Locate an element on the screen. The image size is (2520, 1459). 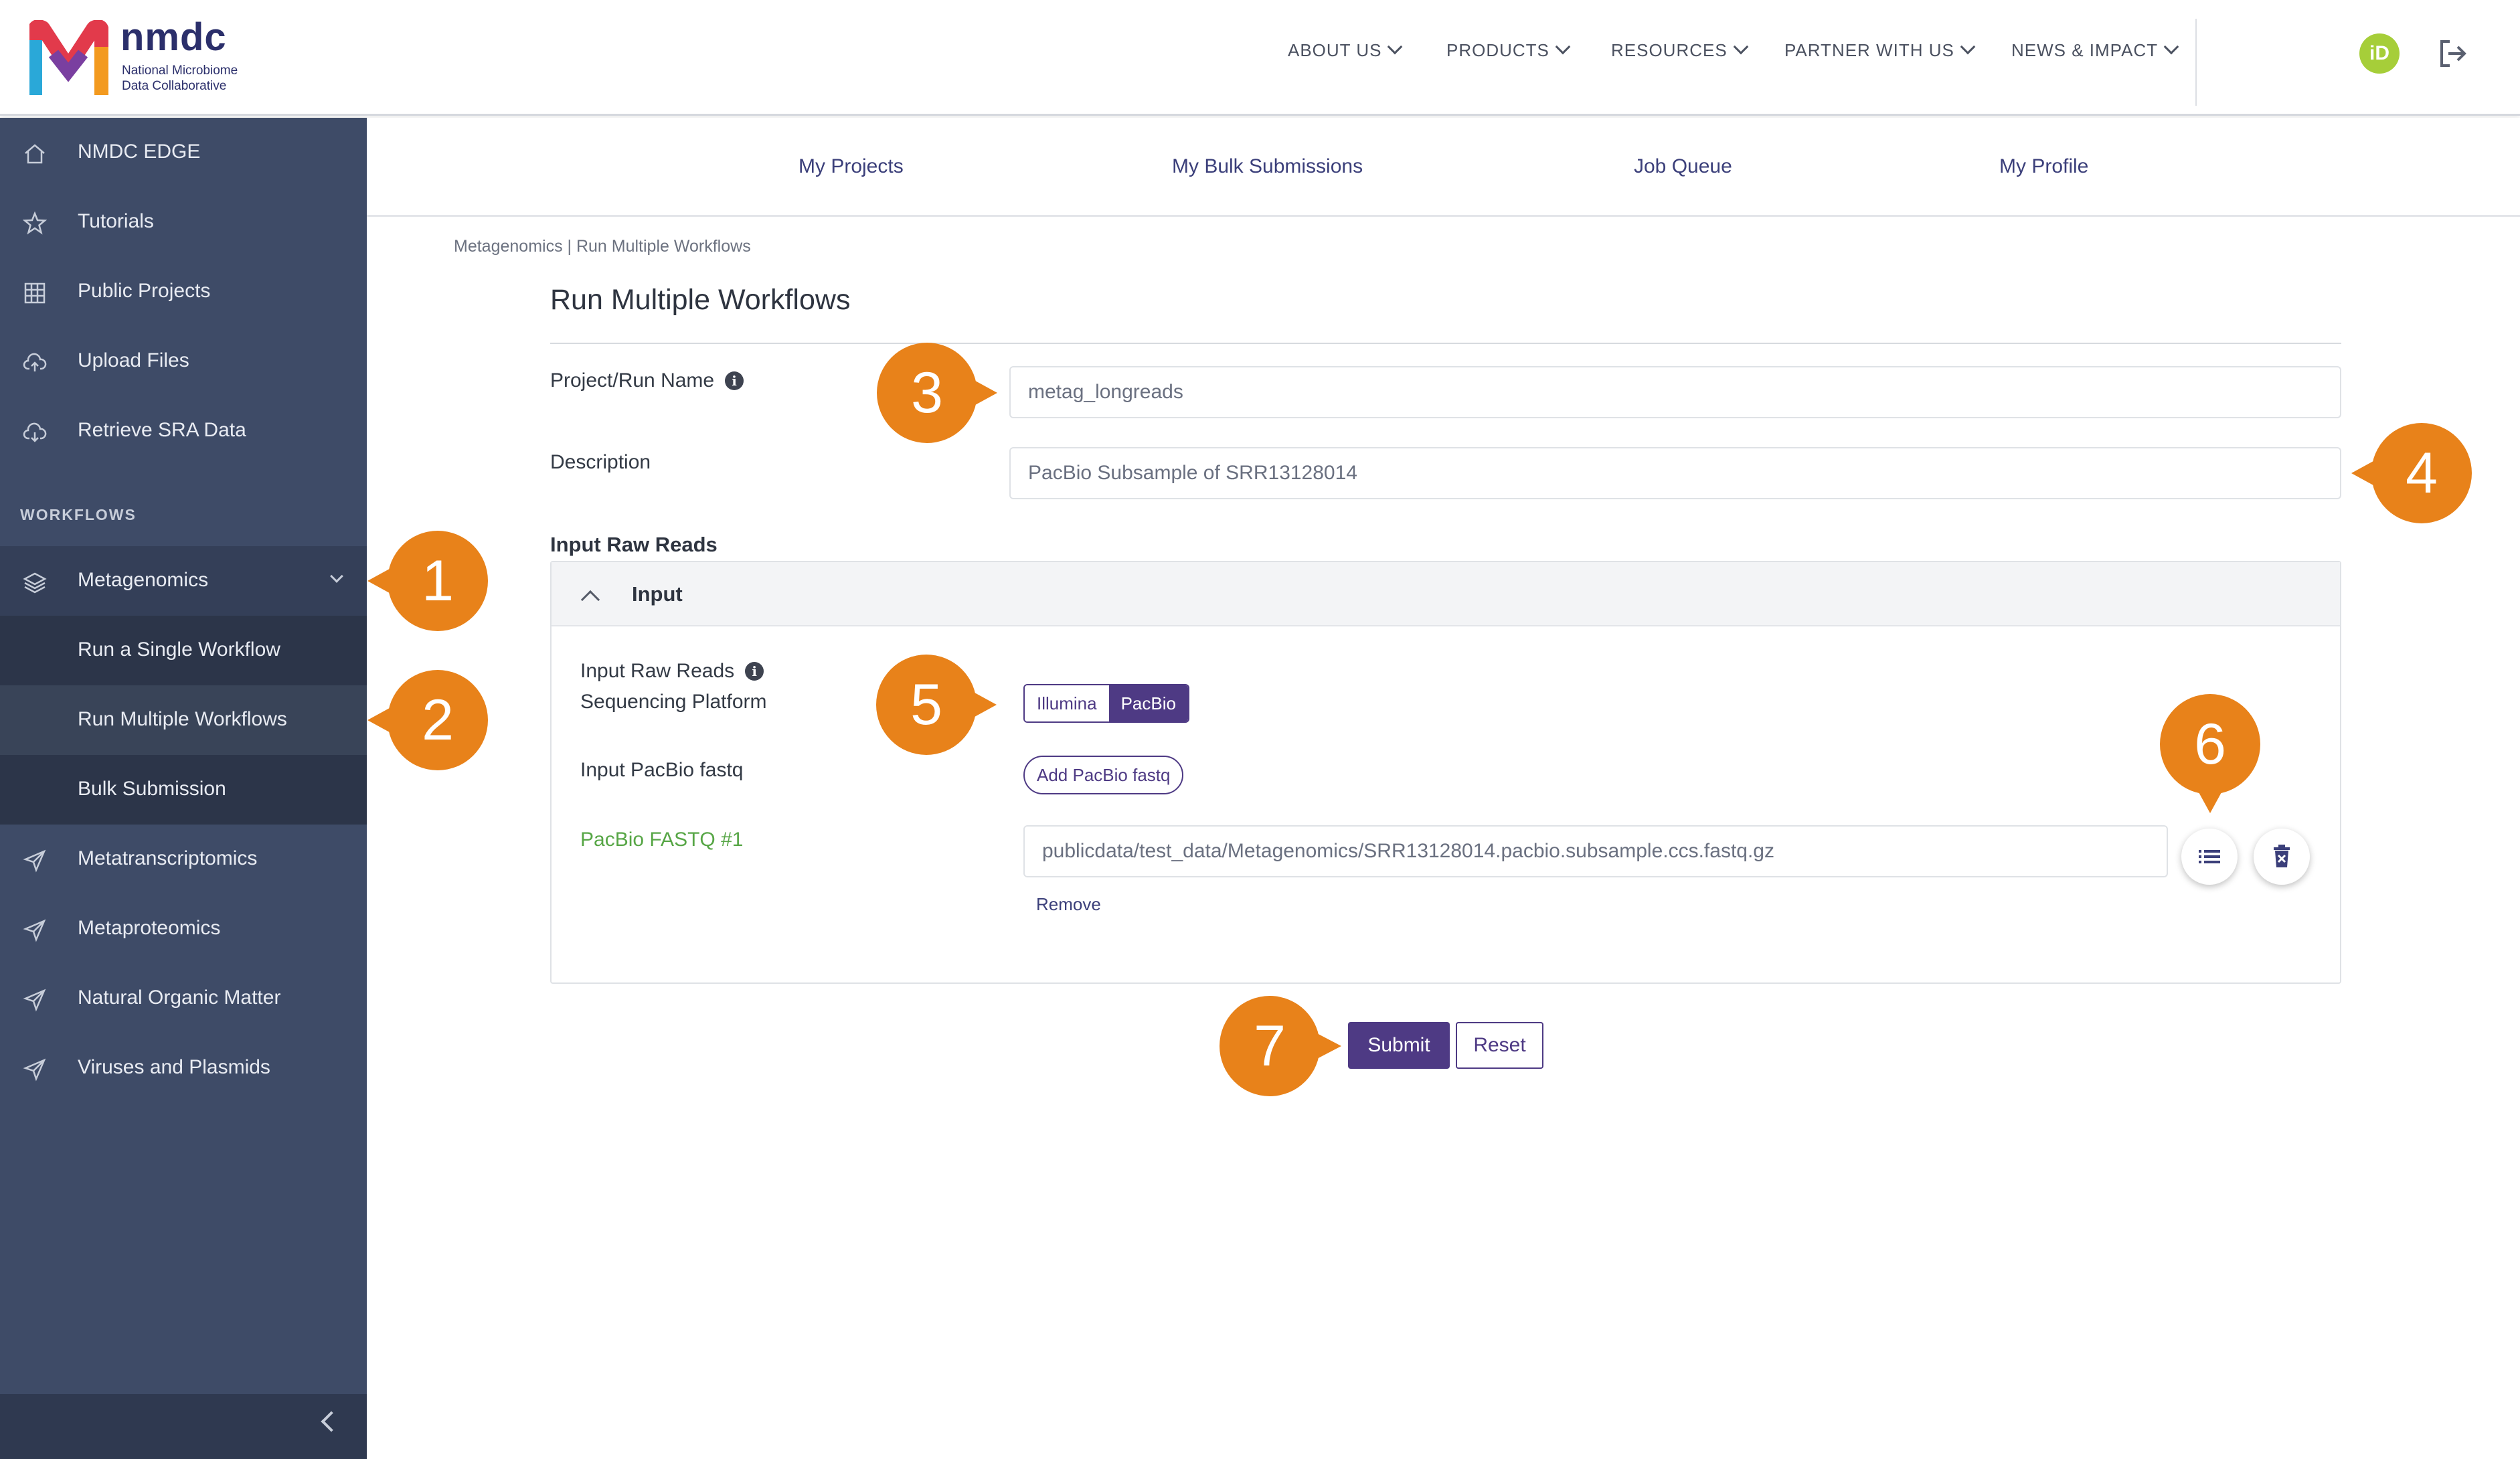
nav-label: PARTNER WITH US is located at coordinates (1869, 50).